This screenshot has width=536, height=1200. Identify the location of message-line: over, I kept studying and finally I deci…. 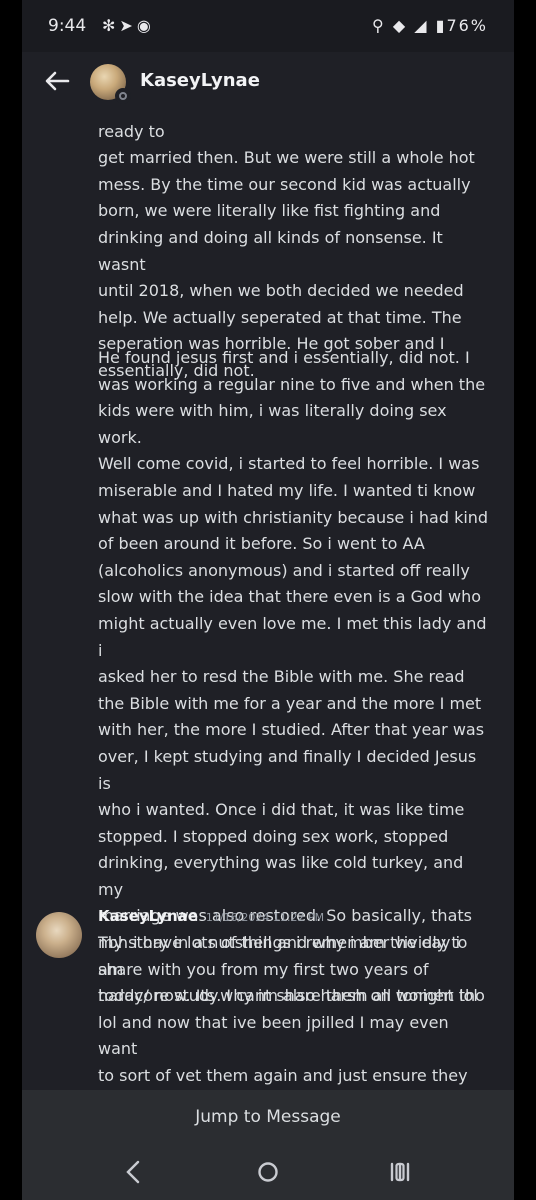
(287, 769).